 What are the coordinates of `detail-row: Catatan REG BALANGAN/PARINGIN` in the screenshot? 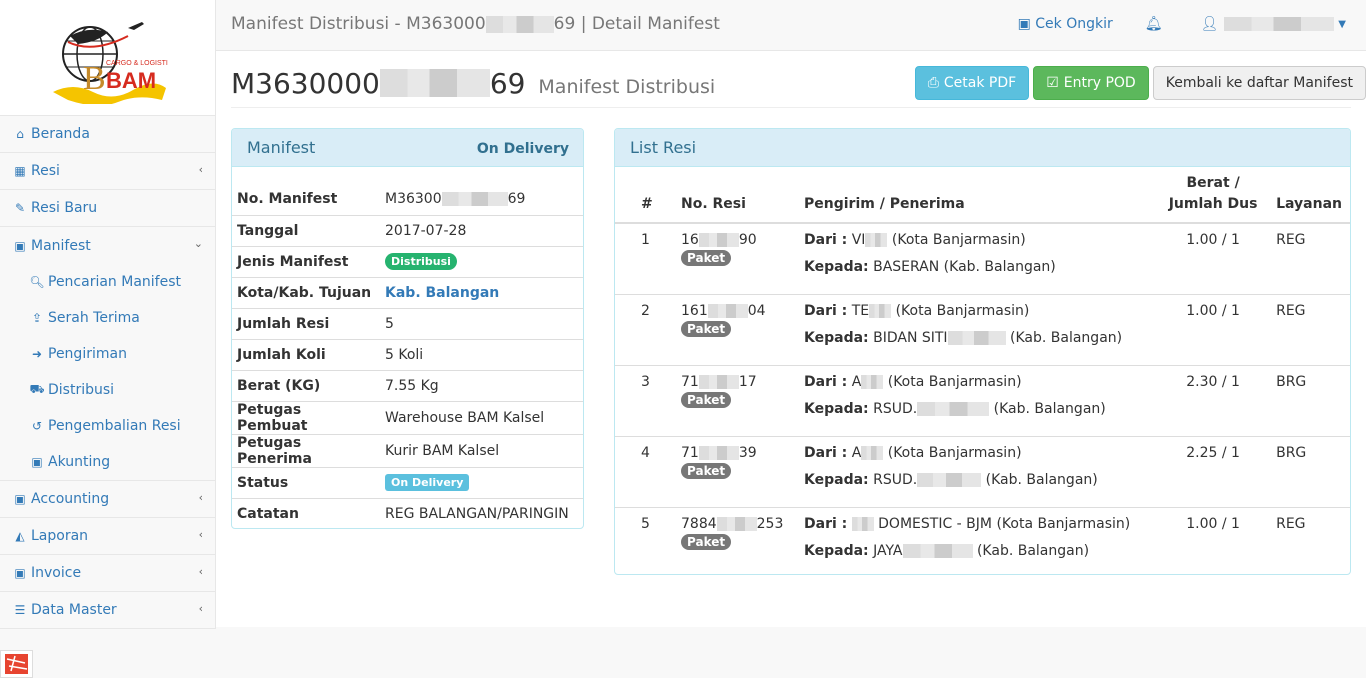 It's located at (407, 513).